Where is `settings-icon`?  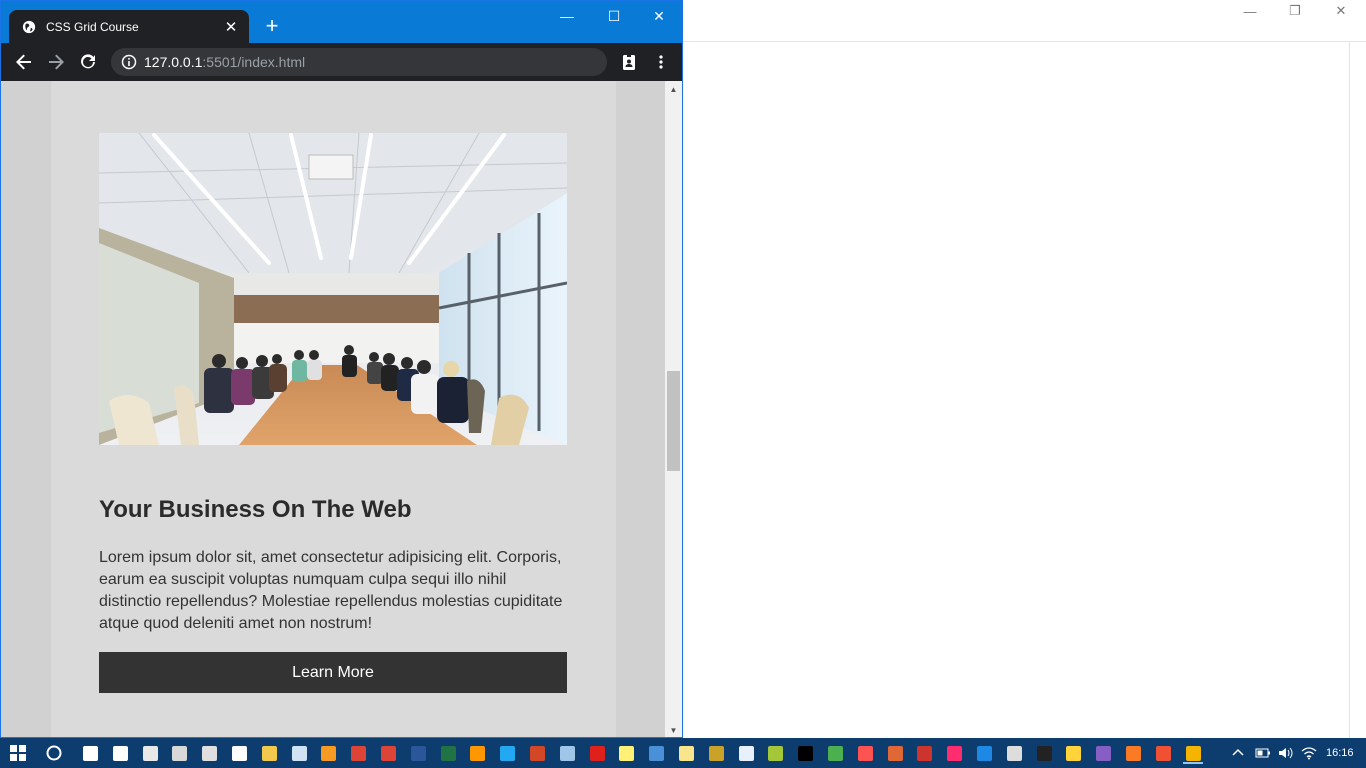
settings-icon is located at coordinates (239, 753).